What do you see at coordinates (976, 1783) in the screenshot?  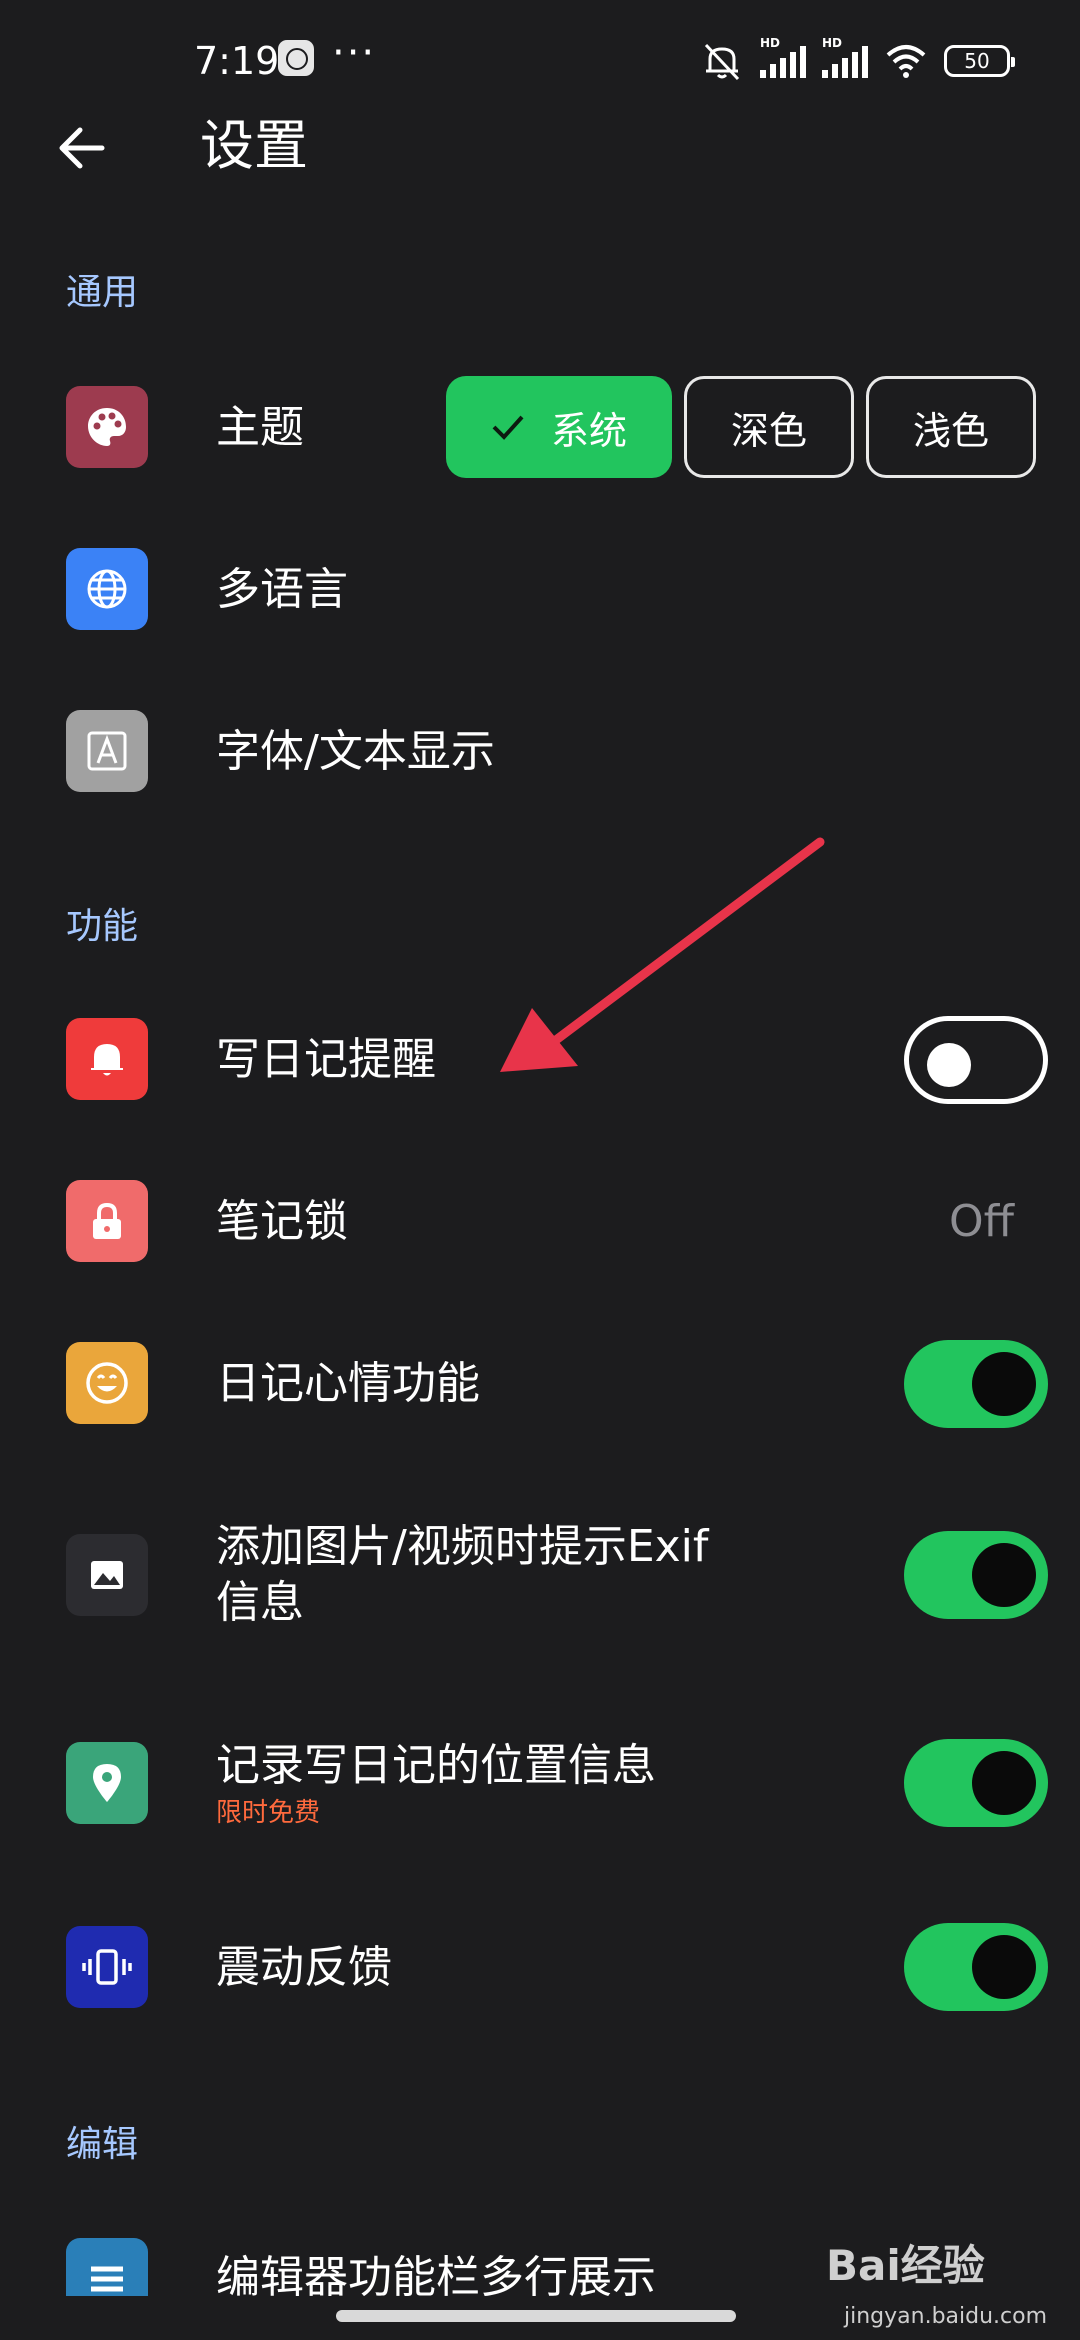 I see `location-toggle` at bounding box center [976, 1783].